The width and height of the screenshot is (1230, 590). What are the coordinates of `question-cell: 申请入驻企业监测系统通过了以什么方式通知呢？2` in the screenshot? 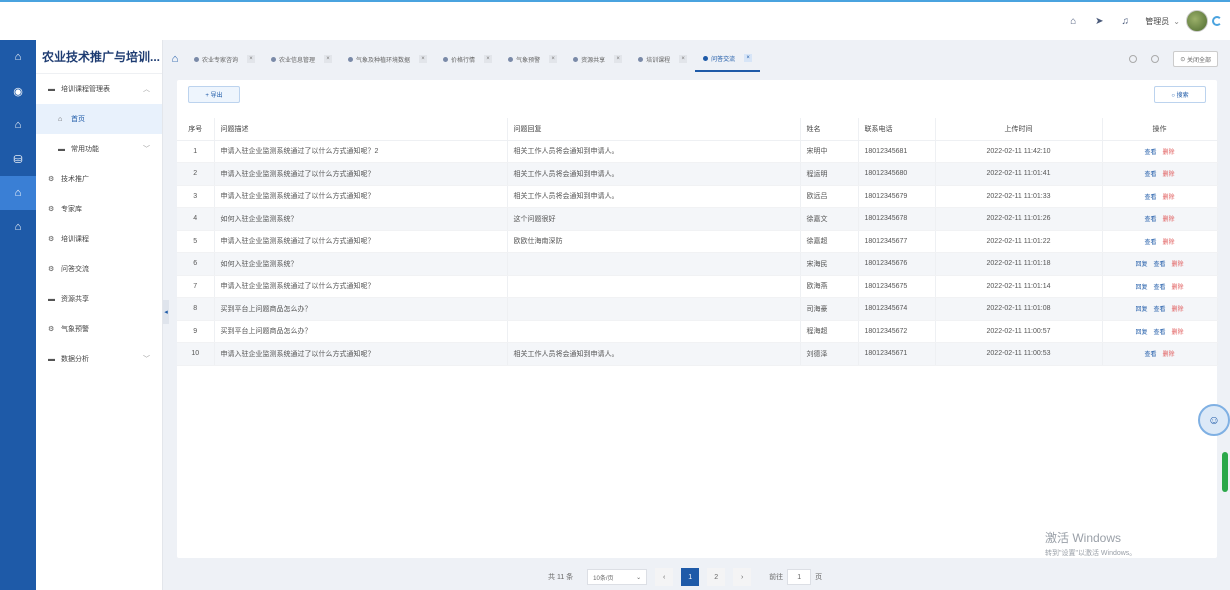 It's located at (361, 151).